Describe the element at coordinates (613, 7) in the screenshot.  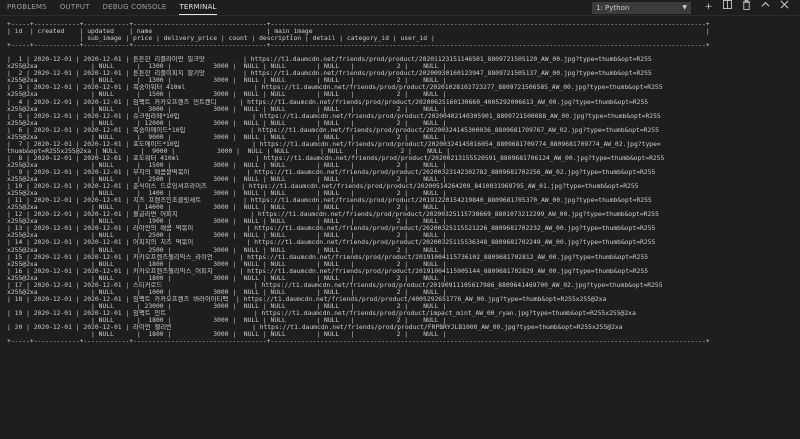
I see `terminal-select-value: 1: Python` at that location.